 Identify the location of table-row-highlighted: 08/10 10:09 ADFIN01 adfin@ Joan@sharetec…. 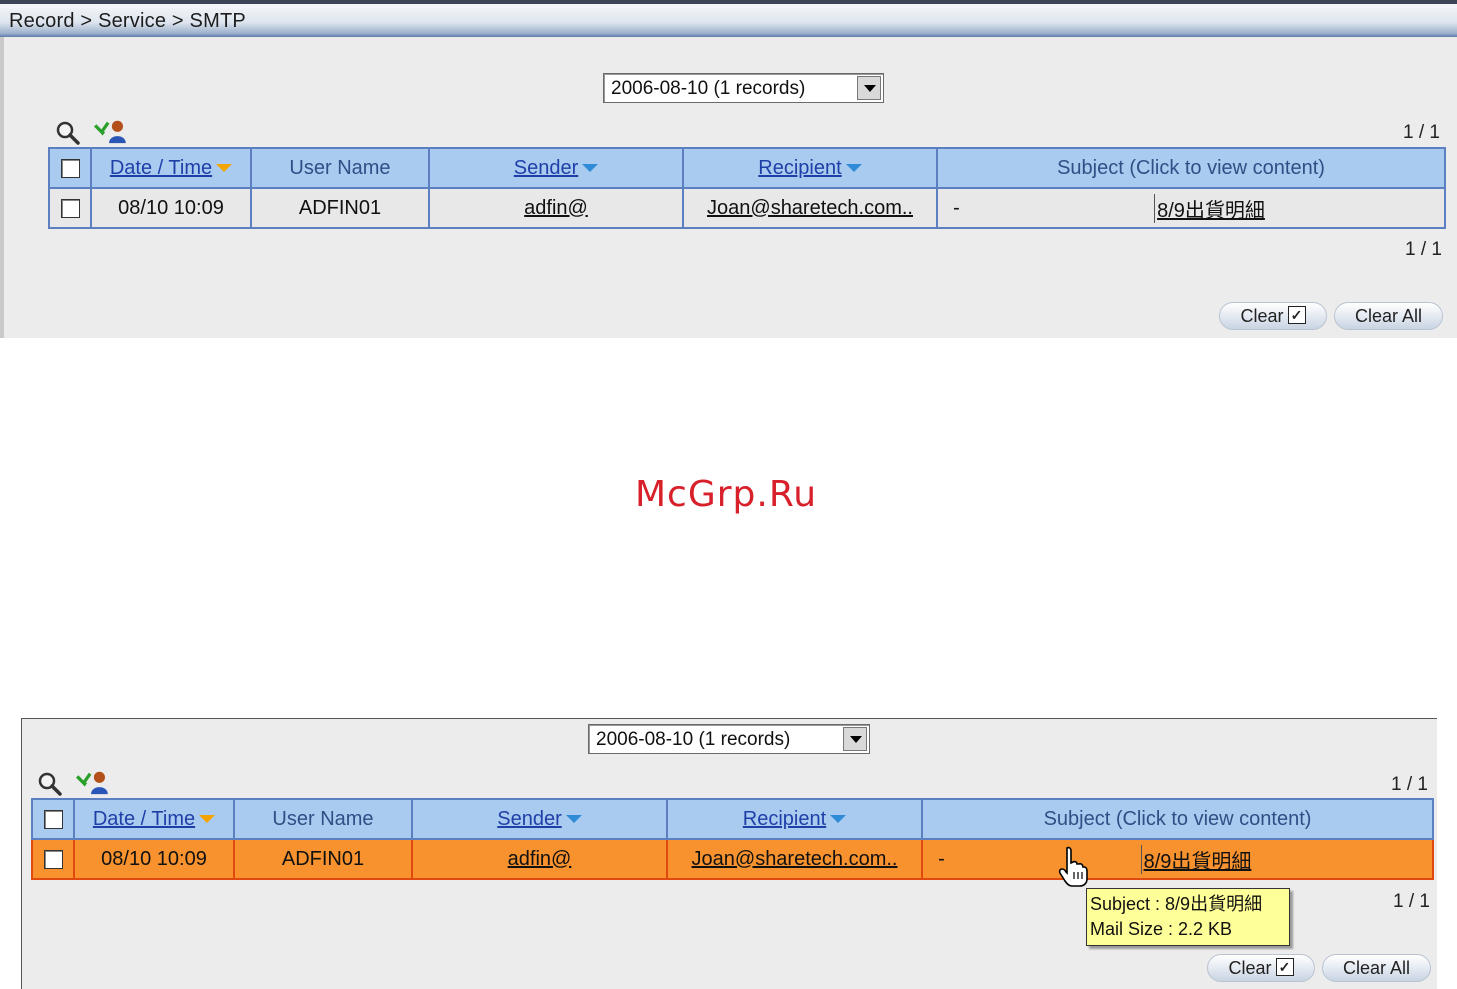
(733, 859).